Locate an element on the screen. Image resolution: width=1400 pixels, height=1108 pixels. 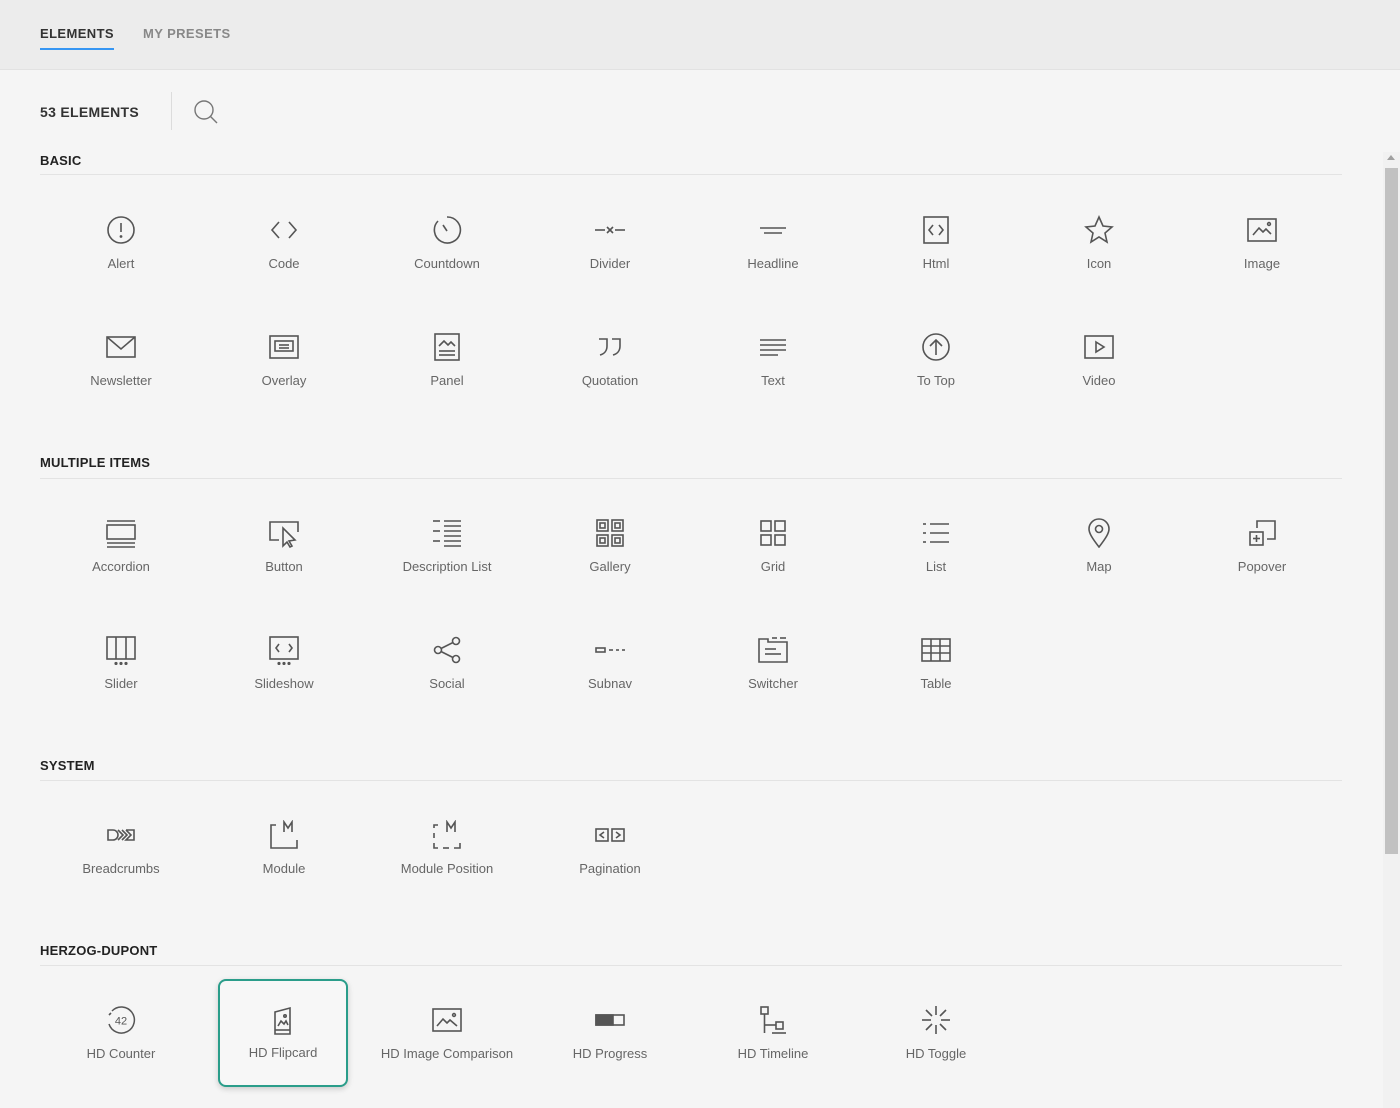
star-icon is located at coordinates (1099, 229).